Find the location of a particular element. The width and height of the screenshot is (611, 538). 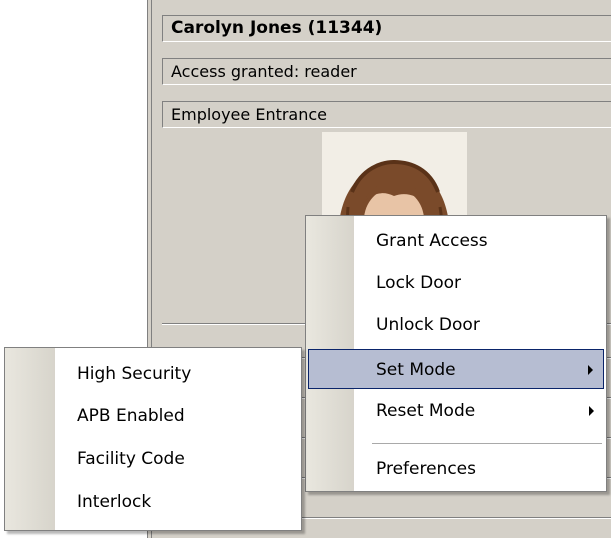

menu-item-apb-enabled: APB Enabled is located at coordinates (153, 416).